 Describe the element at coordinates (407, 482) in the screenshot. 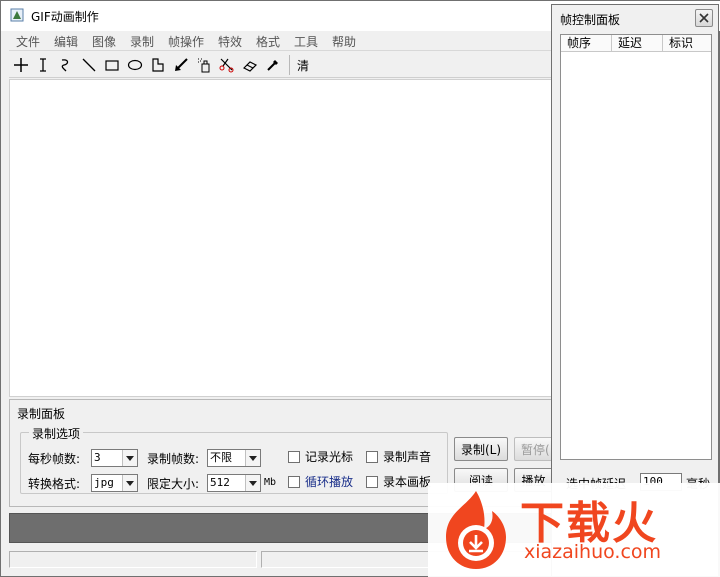

I see `record-canvas-label: 录本画板` at that location.